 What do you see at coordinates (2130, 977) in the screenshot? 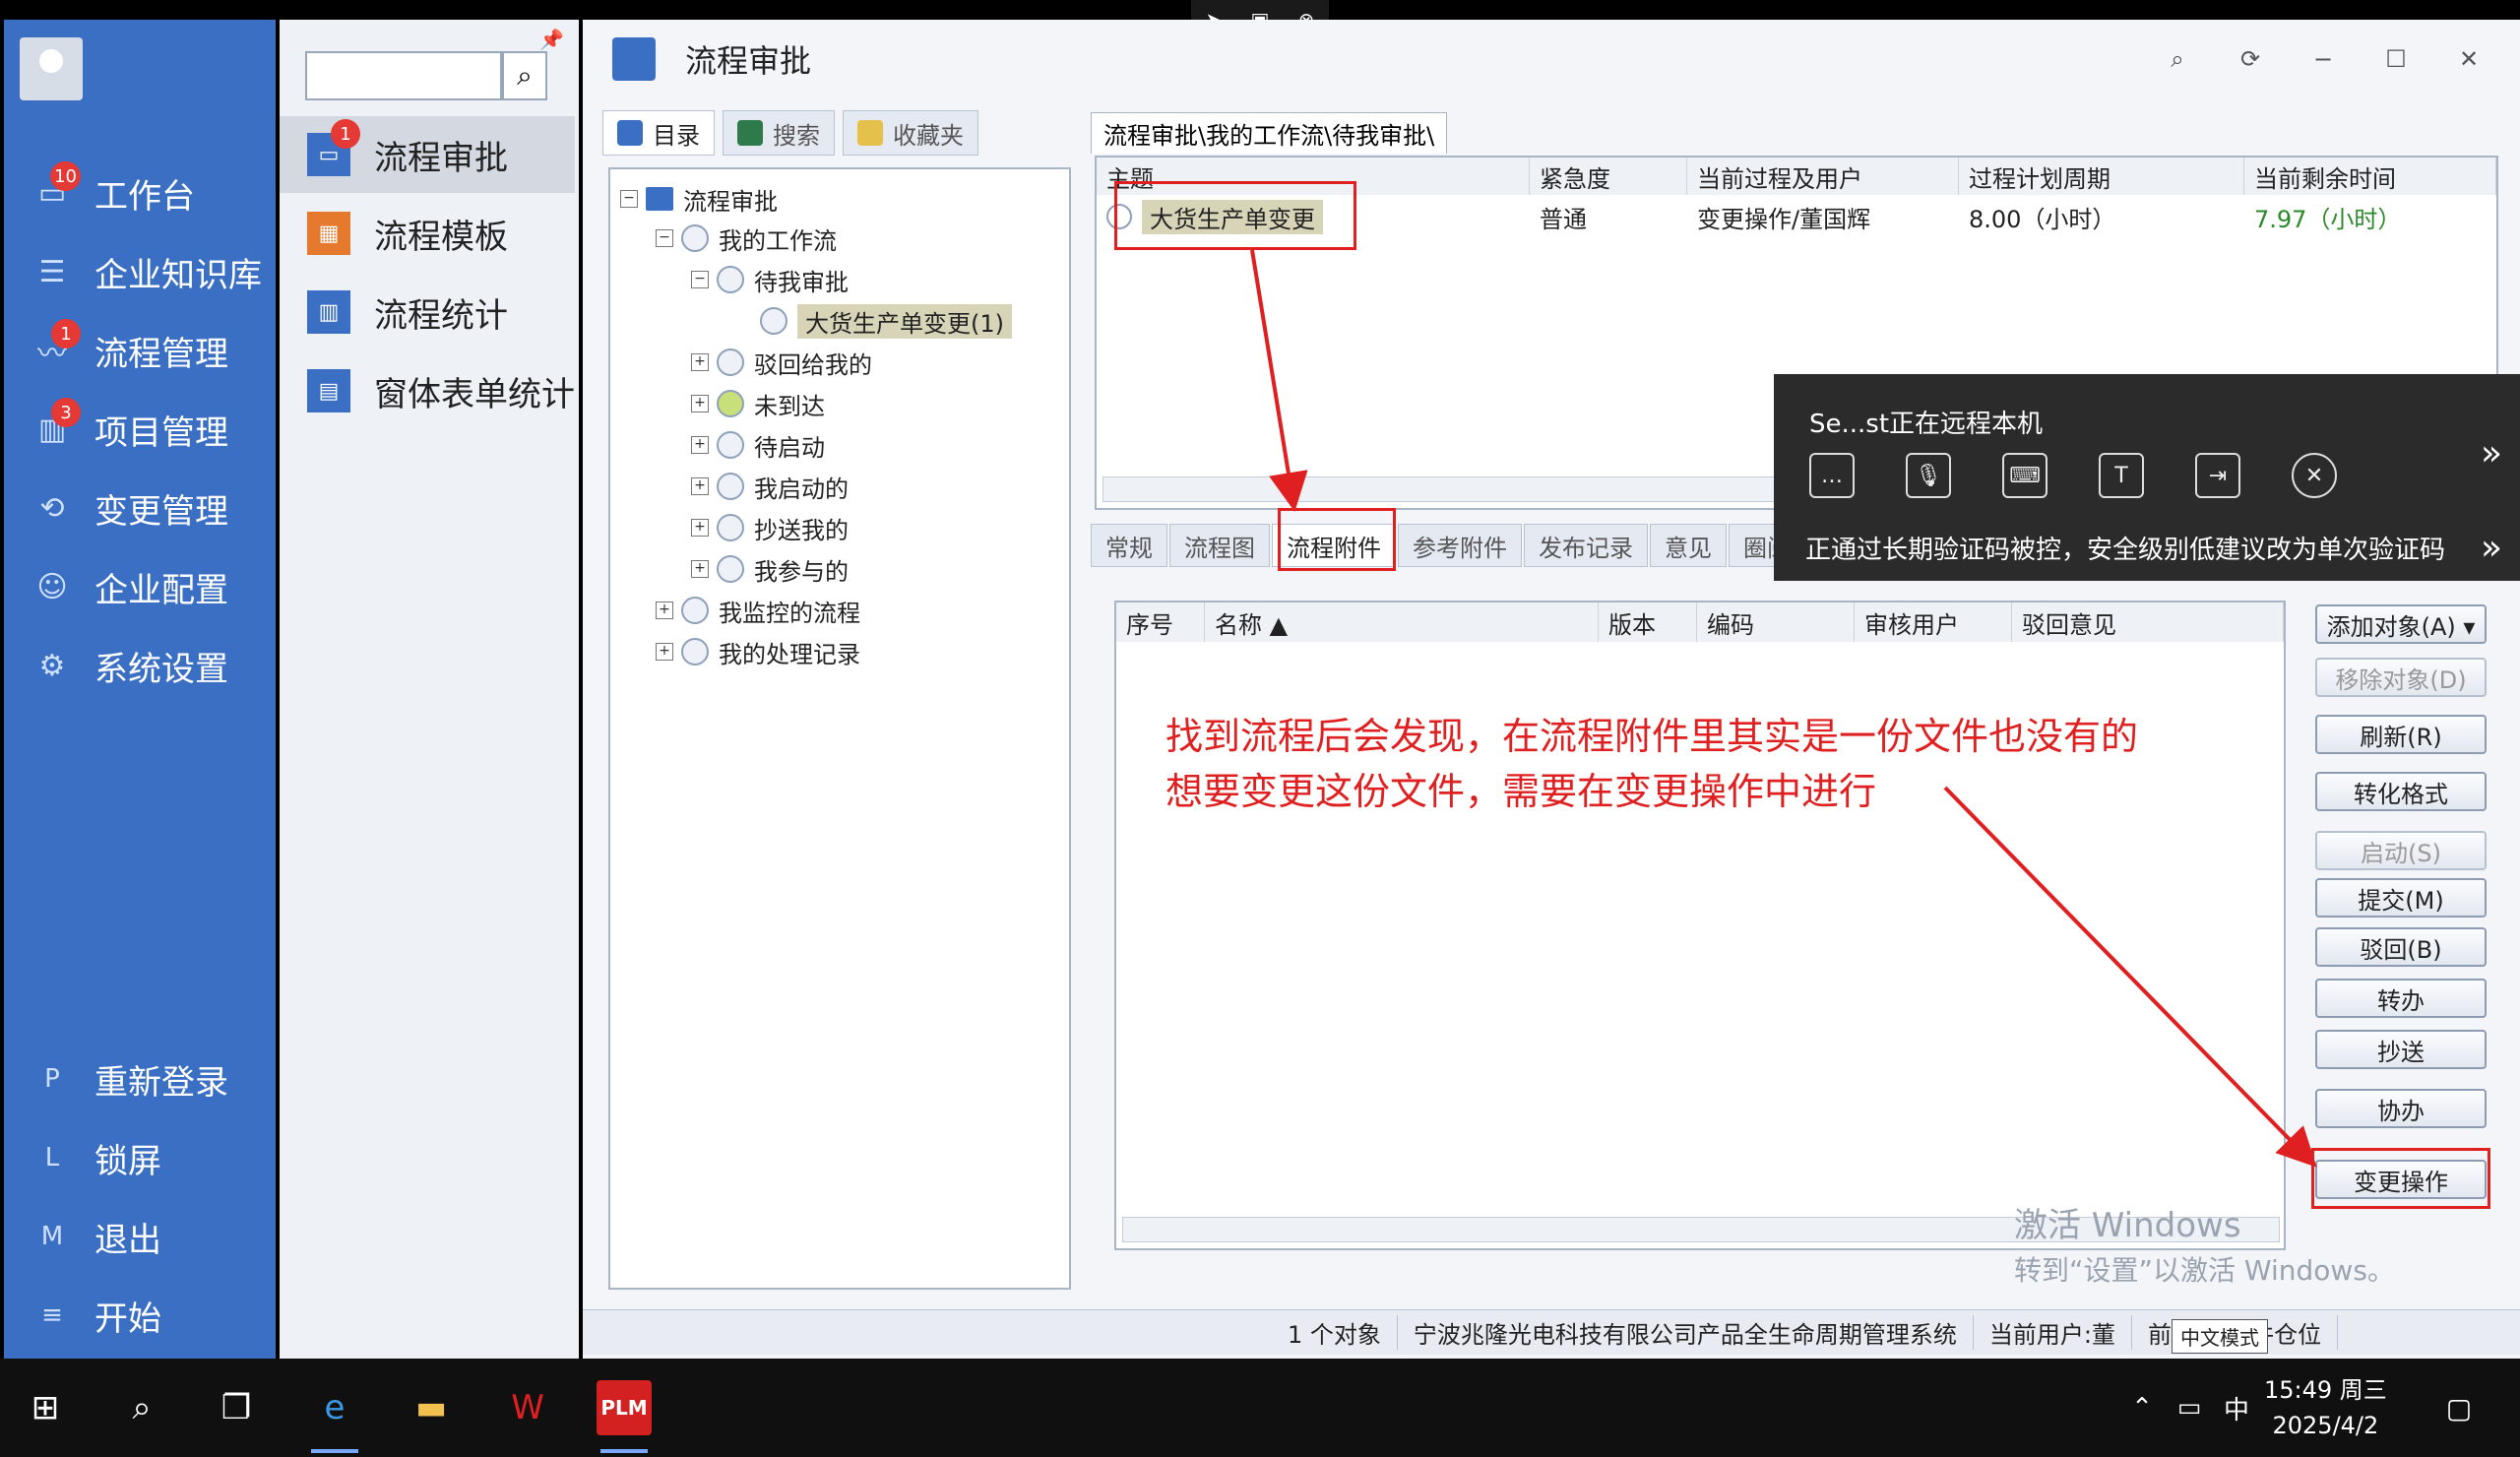
I see `arrow-to-change-operation` at bounding box center [2130, 977].